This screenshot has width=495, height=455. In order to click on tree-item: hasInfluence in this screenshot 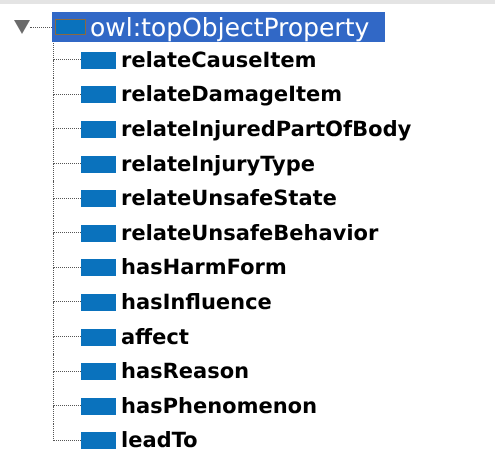, I will do `click(178, 302)`.